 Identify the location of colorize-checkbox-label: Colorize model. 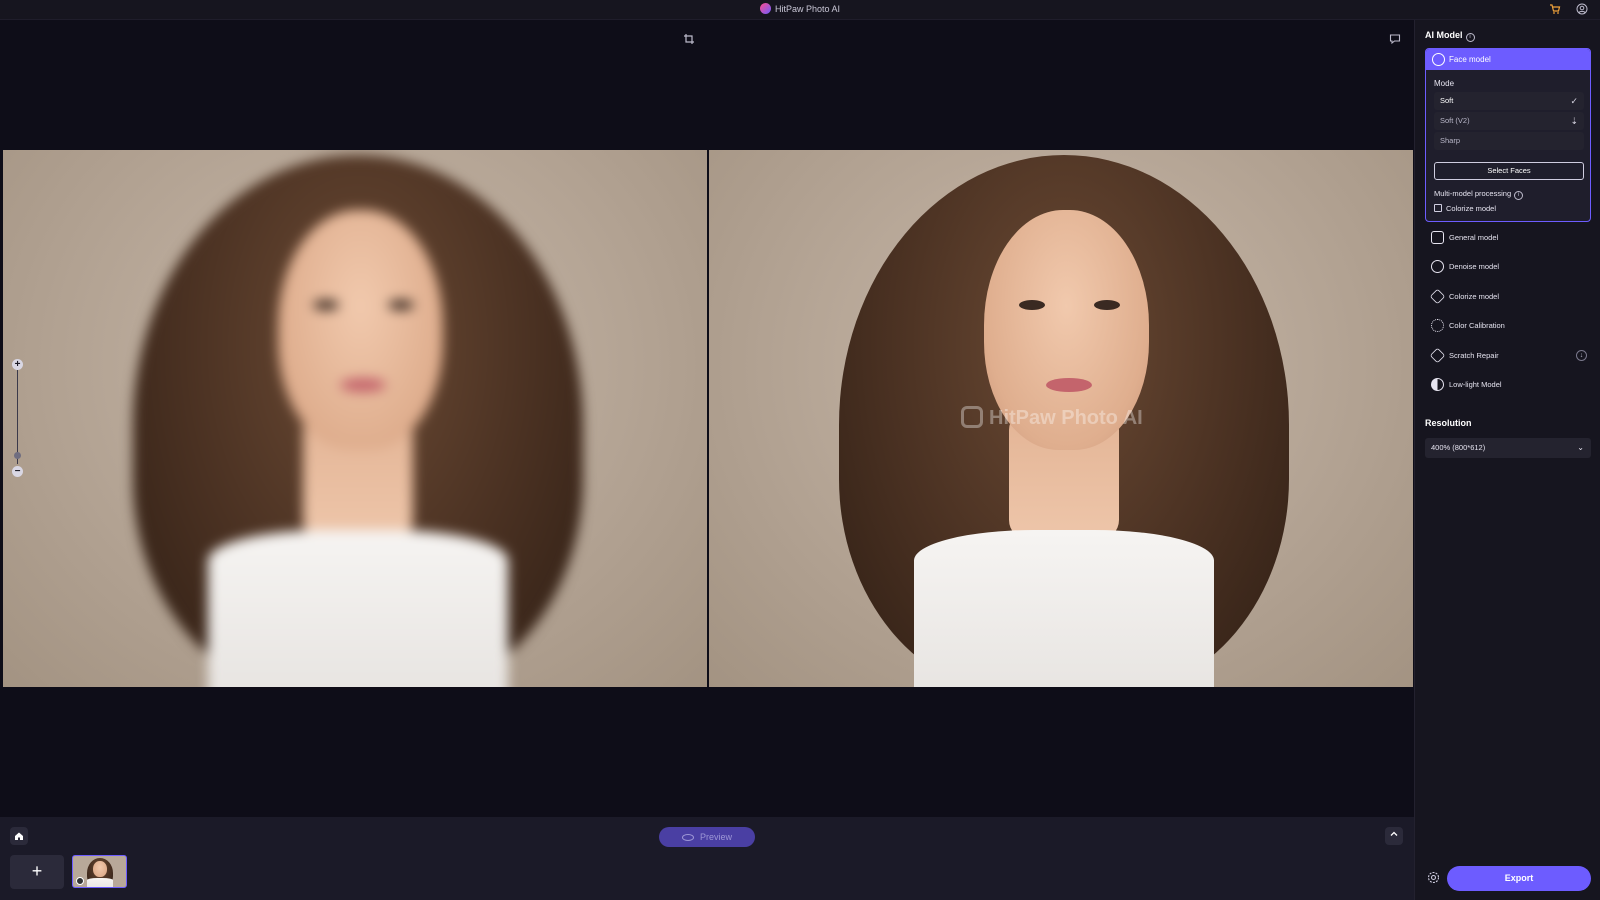
(1471, 208).